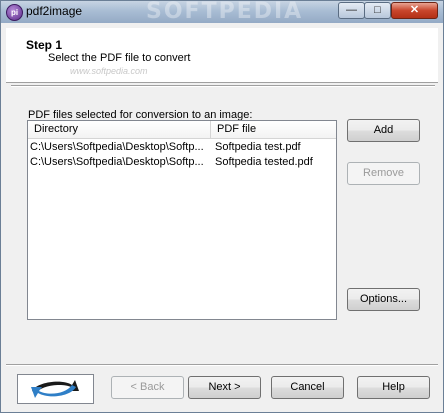 This screenshot has width=444, height=413. Describe the element at coordinates (147, 387) in the screenshot. I see `back-button: < Back` at that location.